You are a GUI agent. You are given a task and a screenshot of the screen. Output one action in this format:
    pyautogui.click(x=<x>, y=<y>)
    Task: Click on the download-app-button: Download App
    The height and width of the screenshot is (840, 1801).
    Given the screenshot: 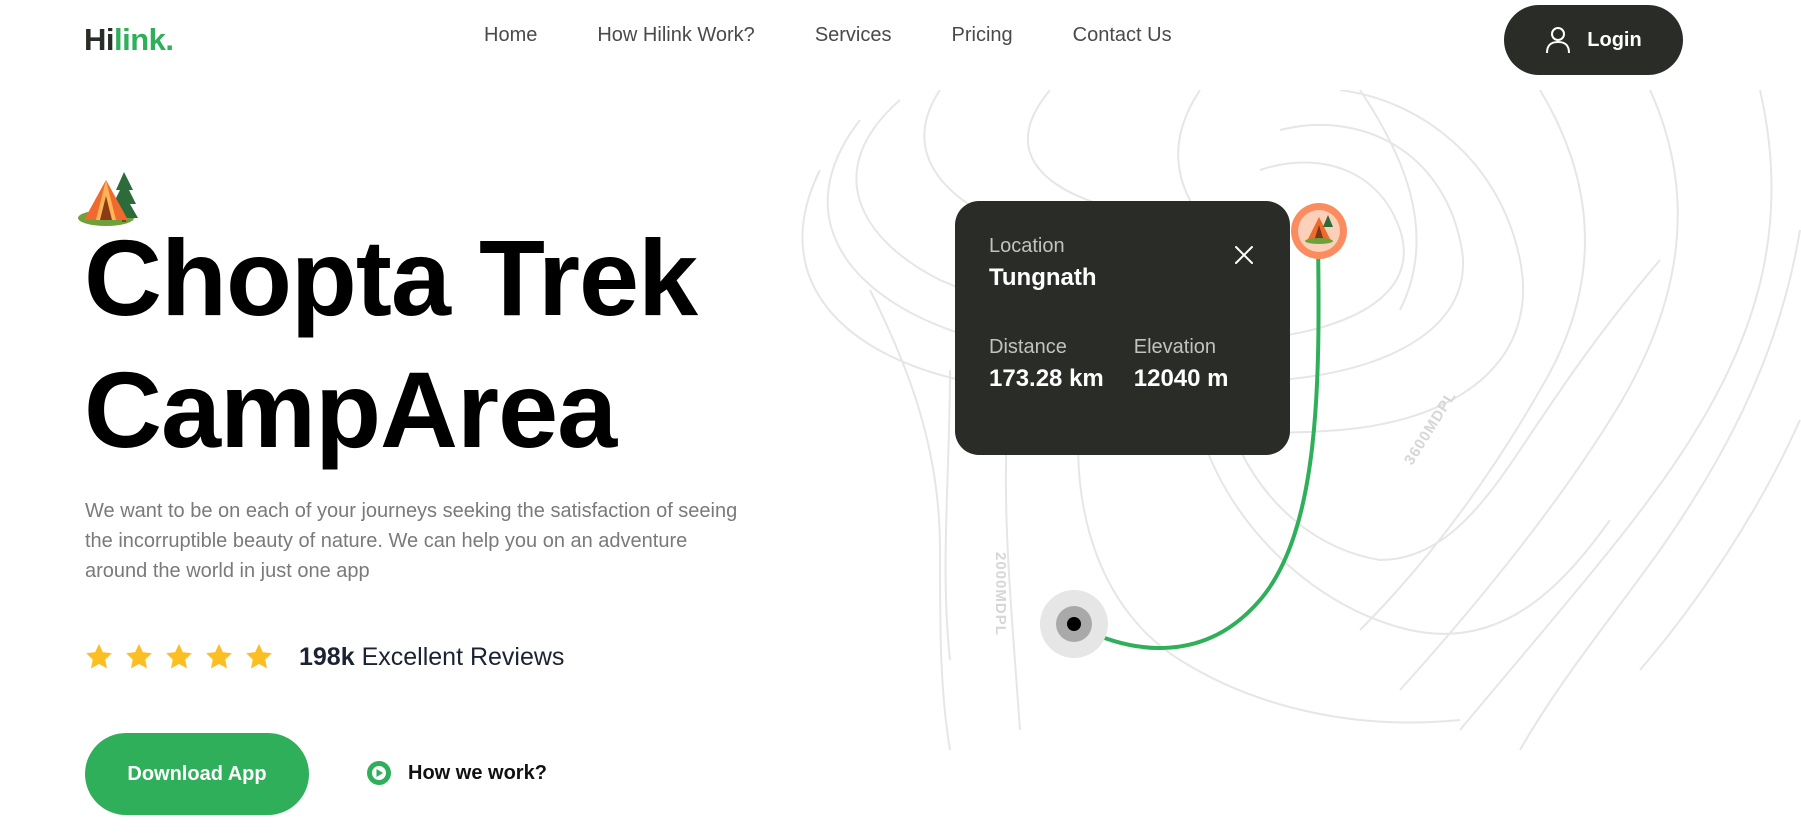 What is the action you would take?
    pyautogui.click(x=197, y=774)
    